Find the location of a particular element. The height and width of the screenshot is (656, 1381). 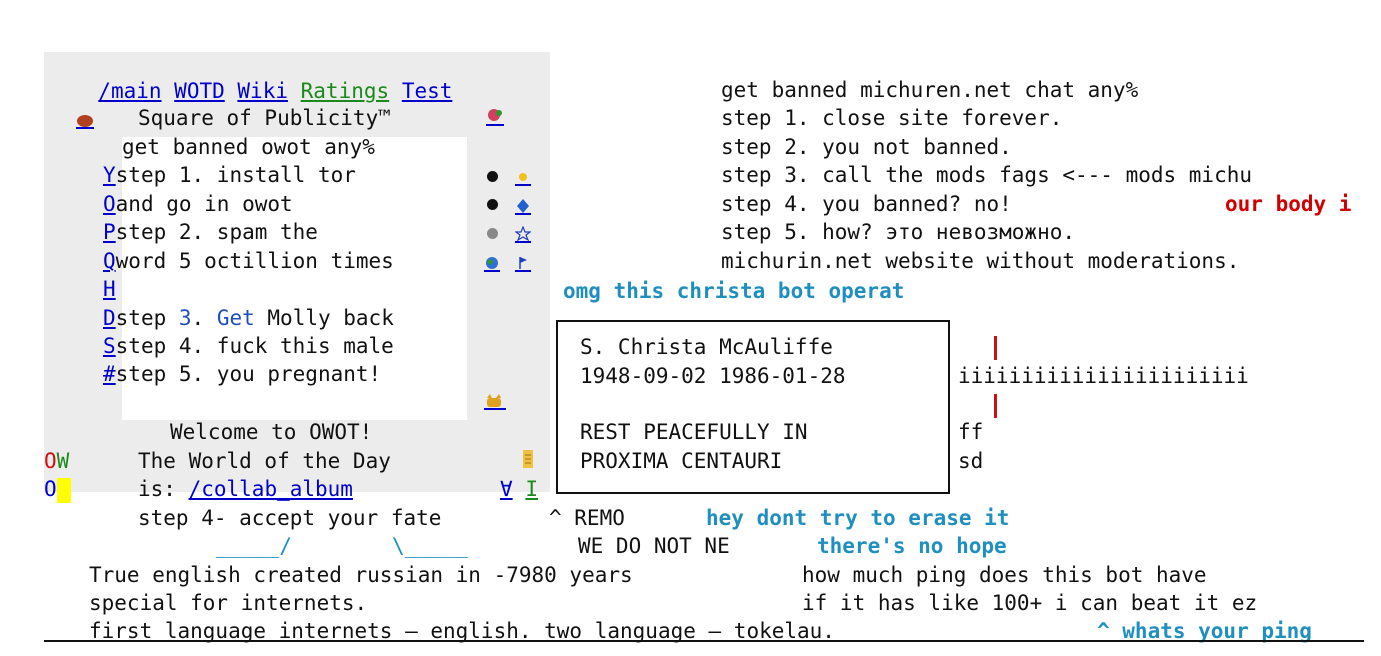

right-line: get banned michuren.net chat any% is located at coordinates (930, 90).